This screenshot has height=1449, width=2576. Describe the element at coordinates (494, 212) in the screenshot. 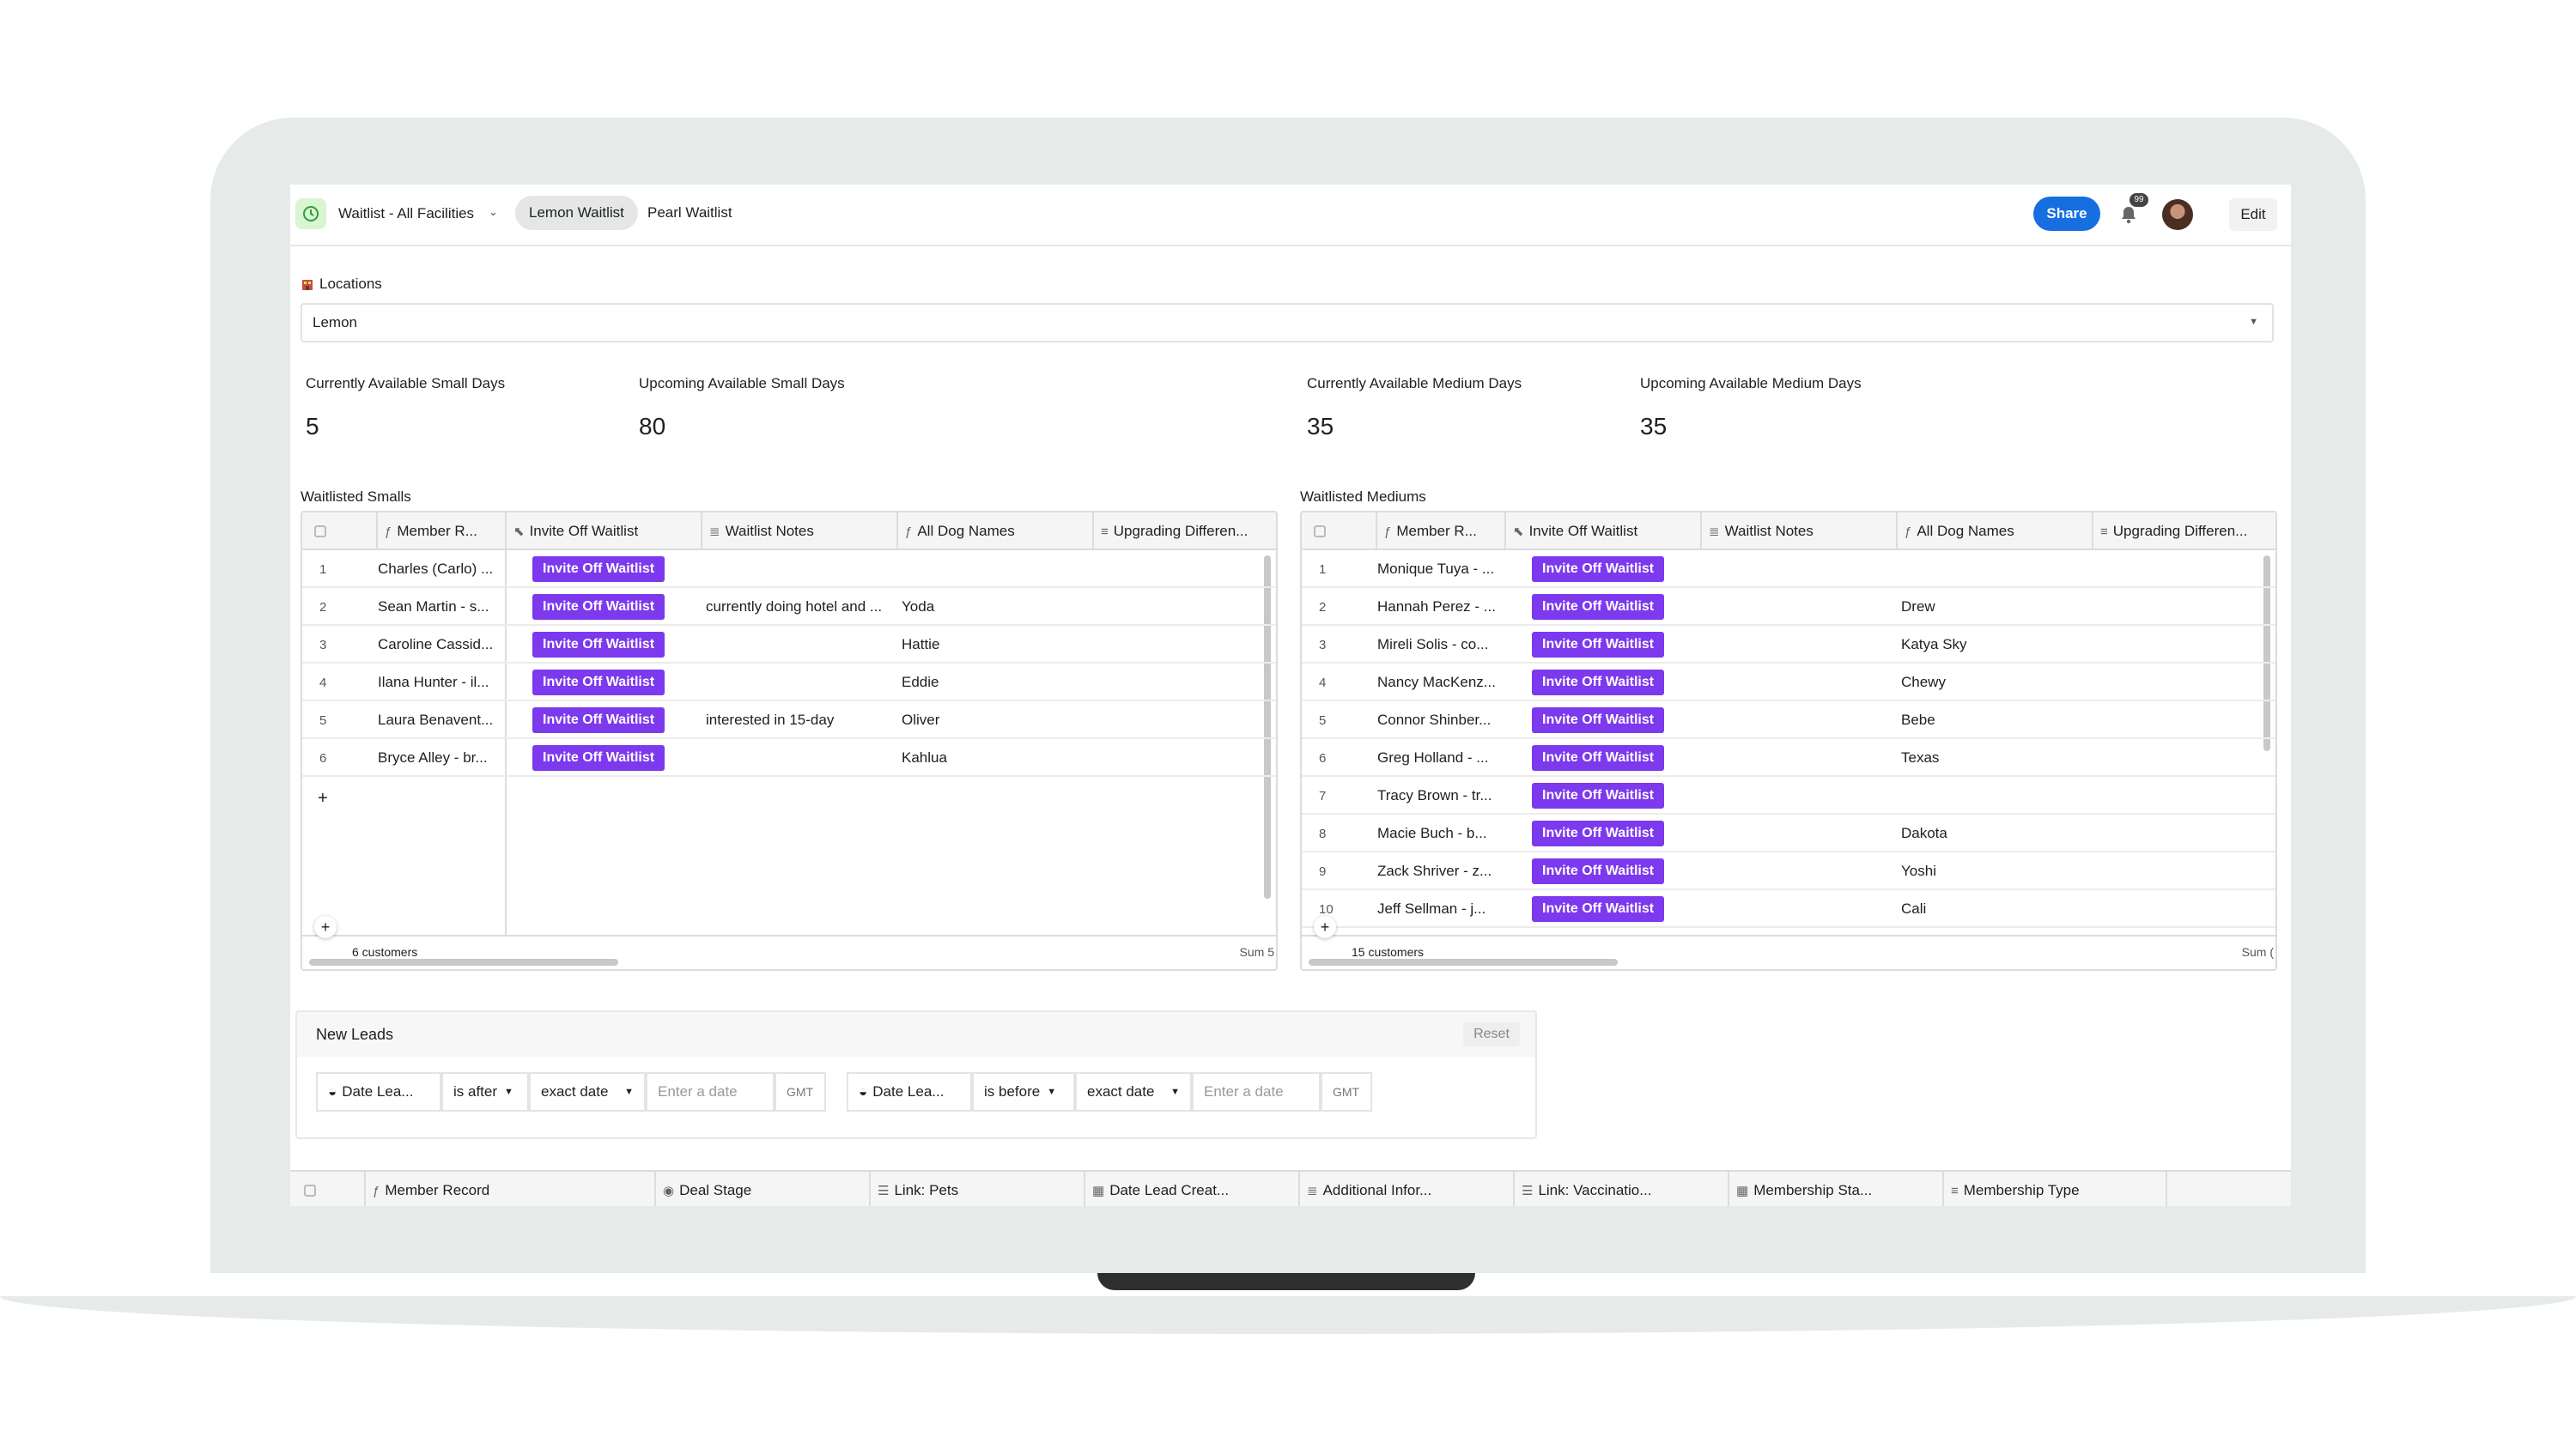

I see `chevron-down-icon: ⌄` at that location.